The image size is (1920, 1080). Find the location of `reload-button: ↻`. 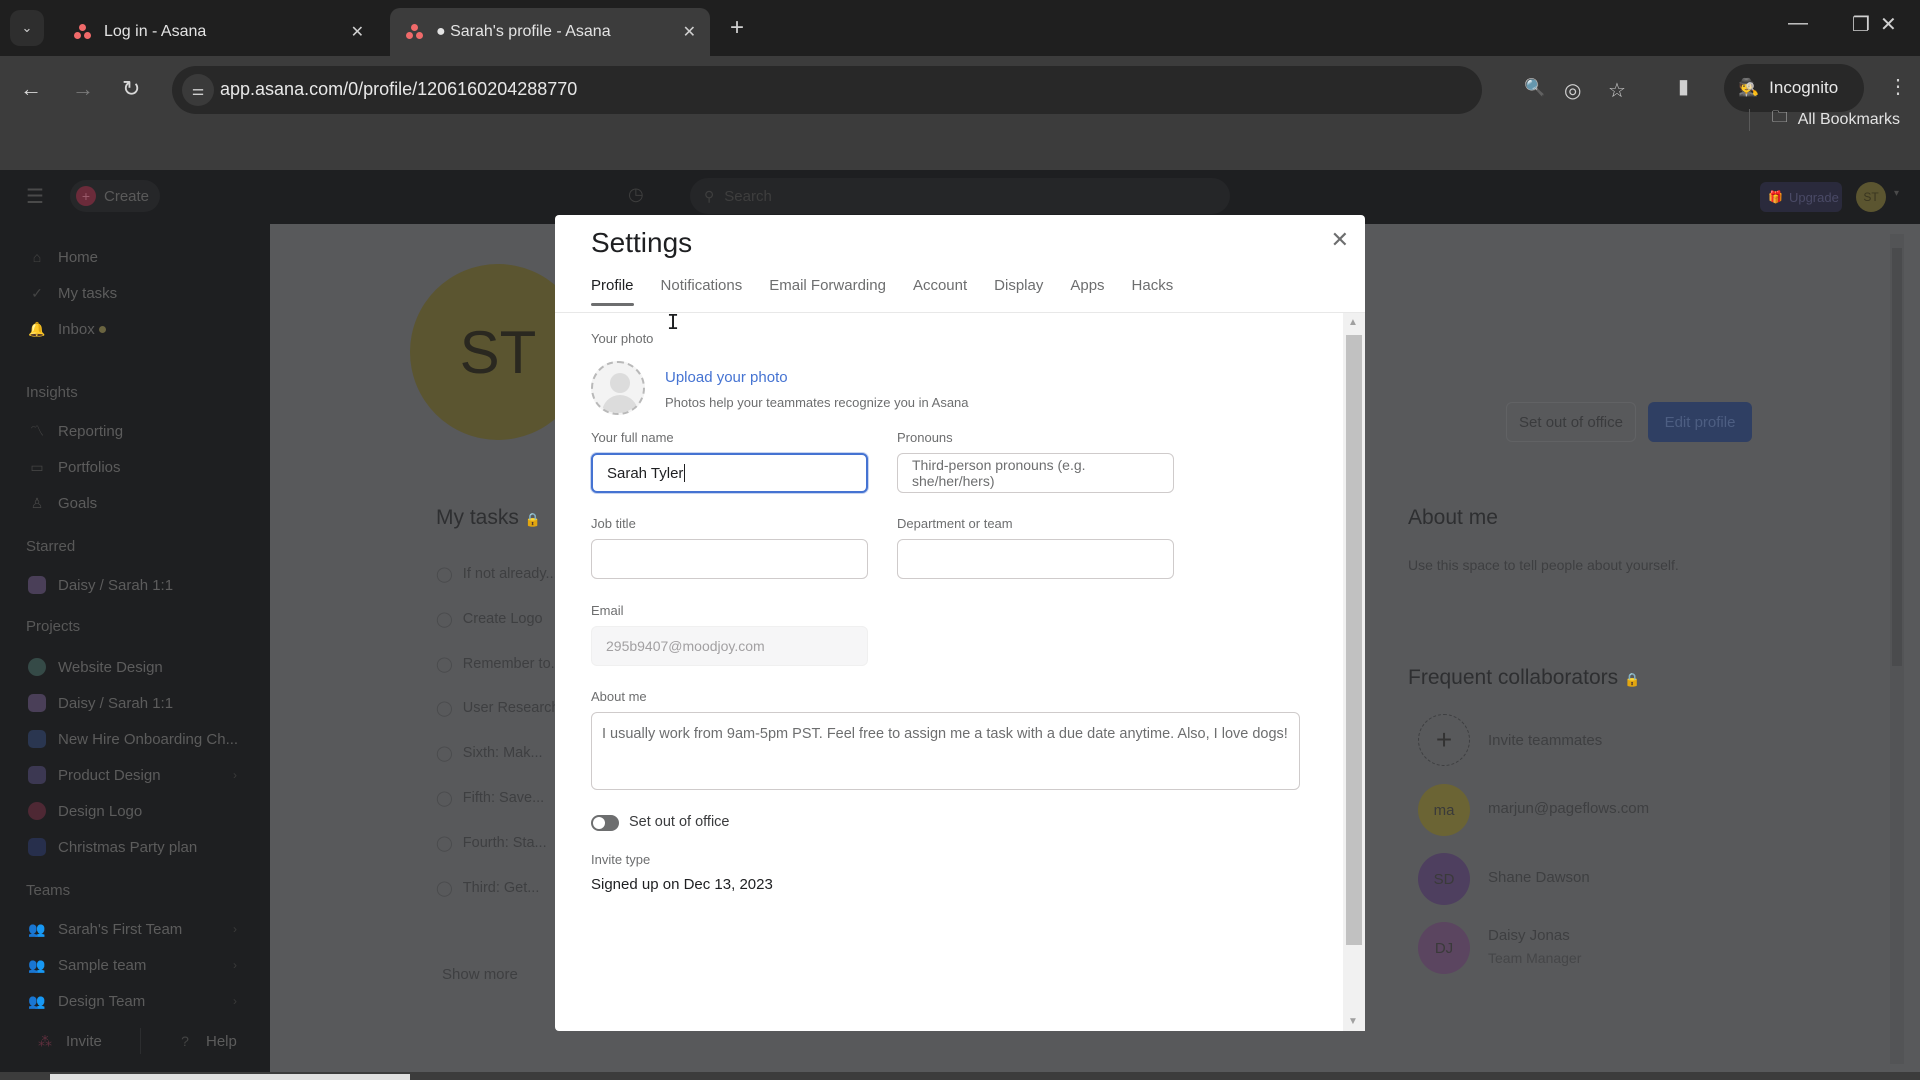

reload-button: ↻ is located at coordinates (131, 89).